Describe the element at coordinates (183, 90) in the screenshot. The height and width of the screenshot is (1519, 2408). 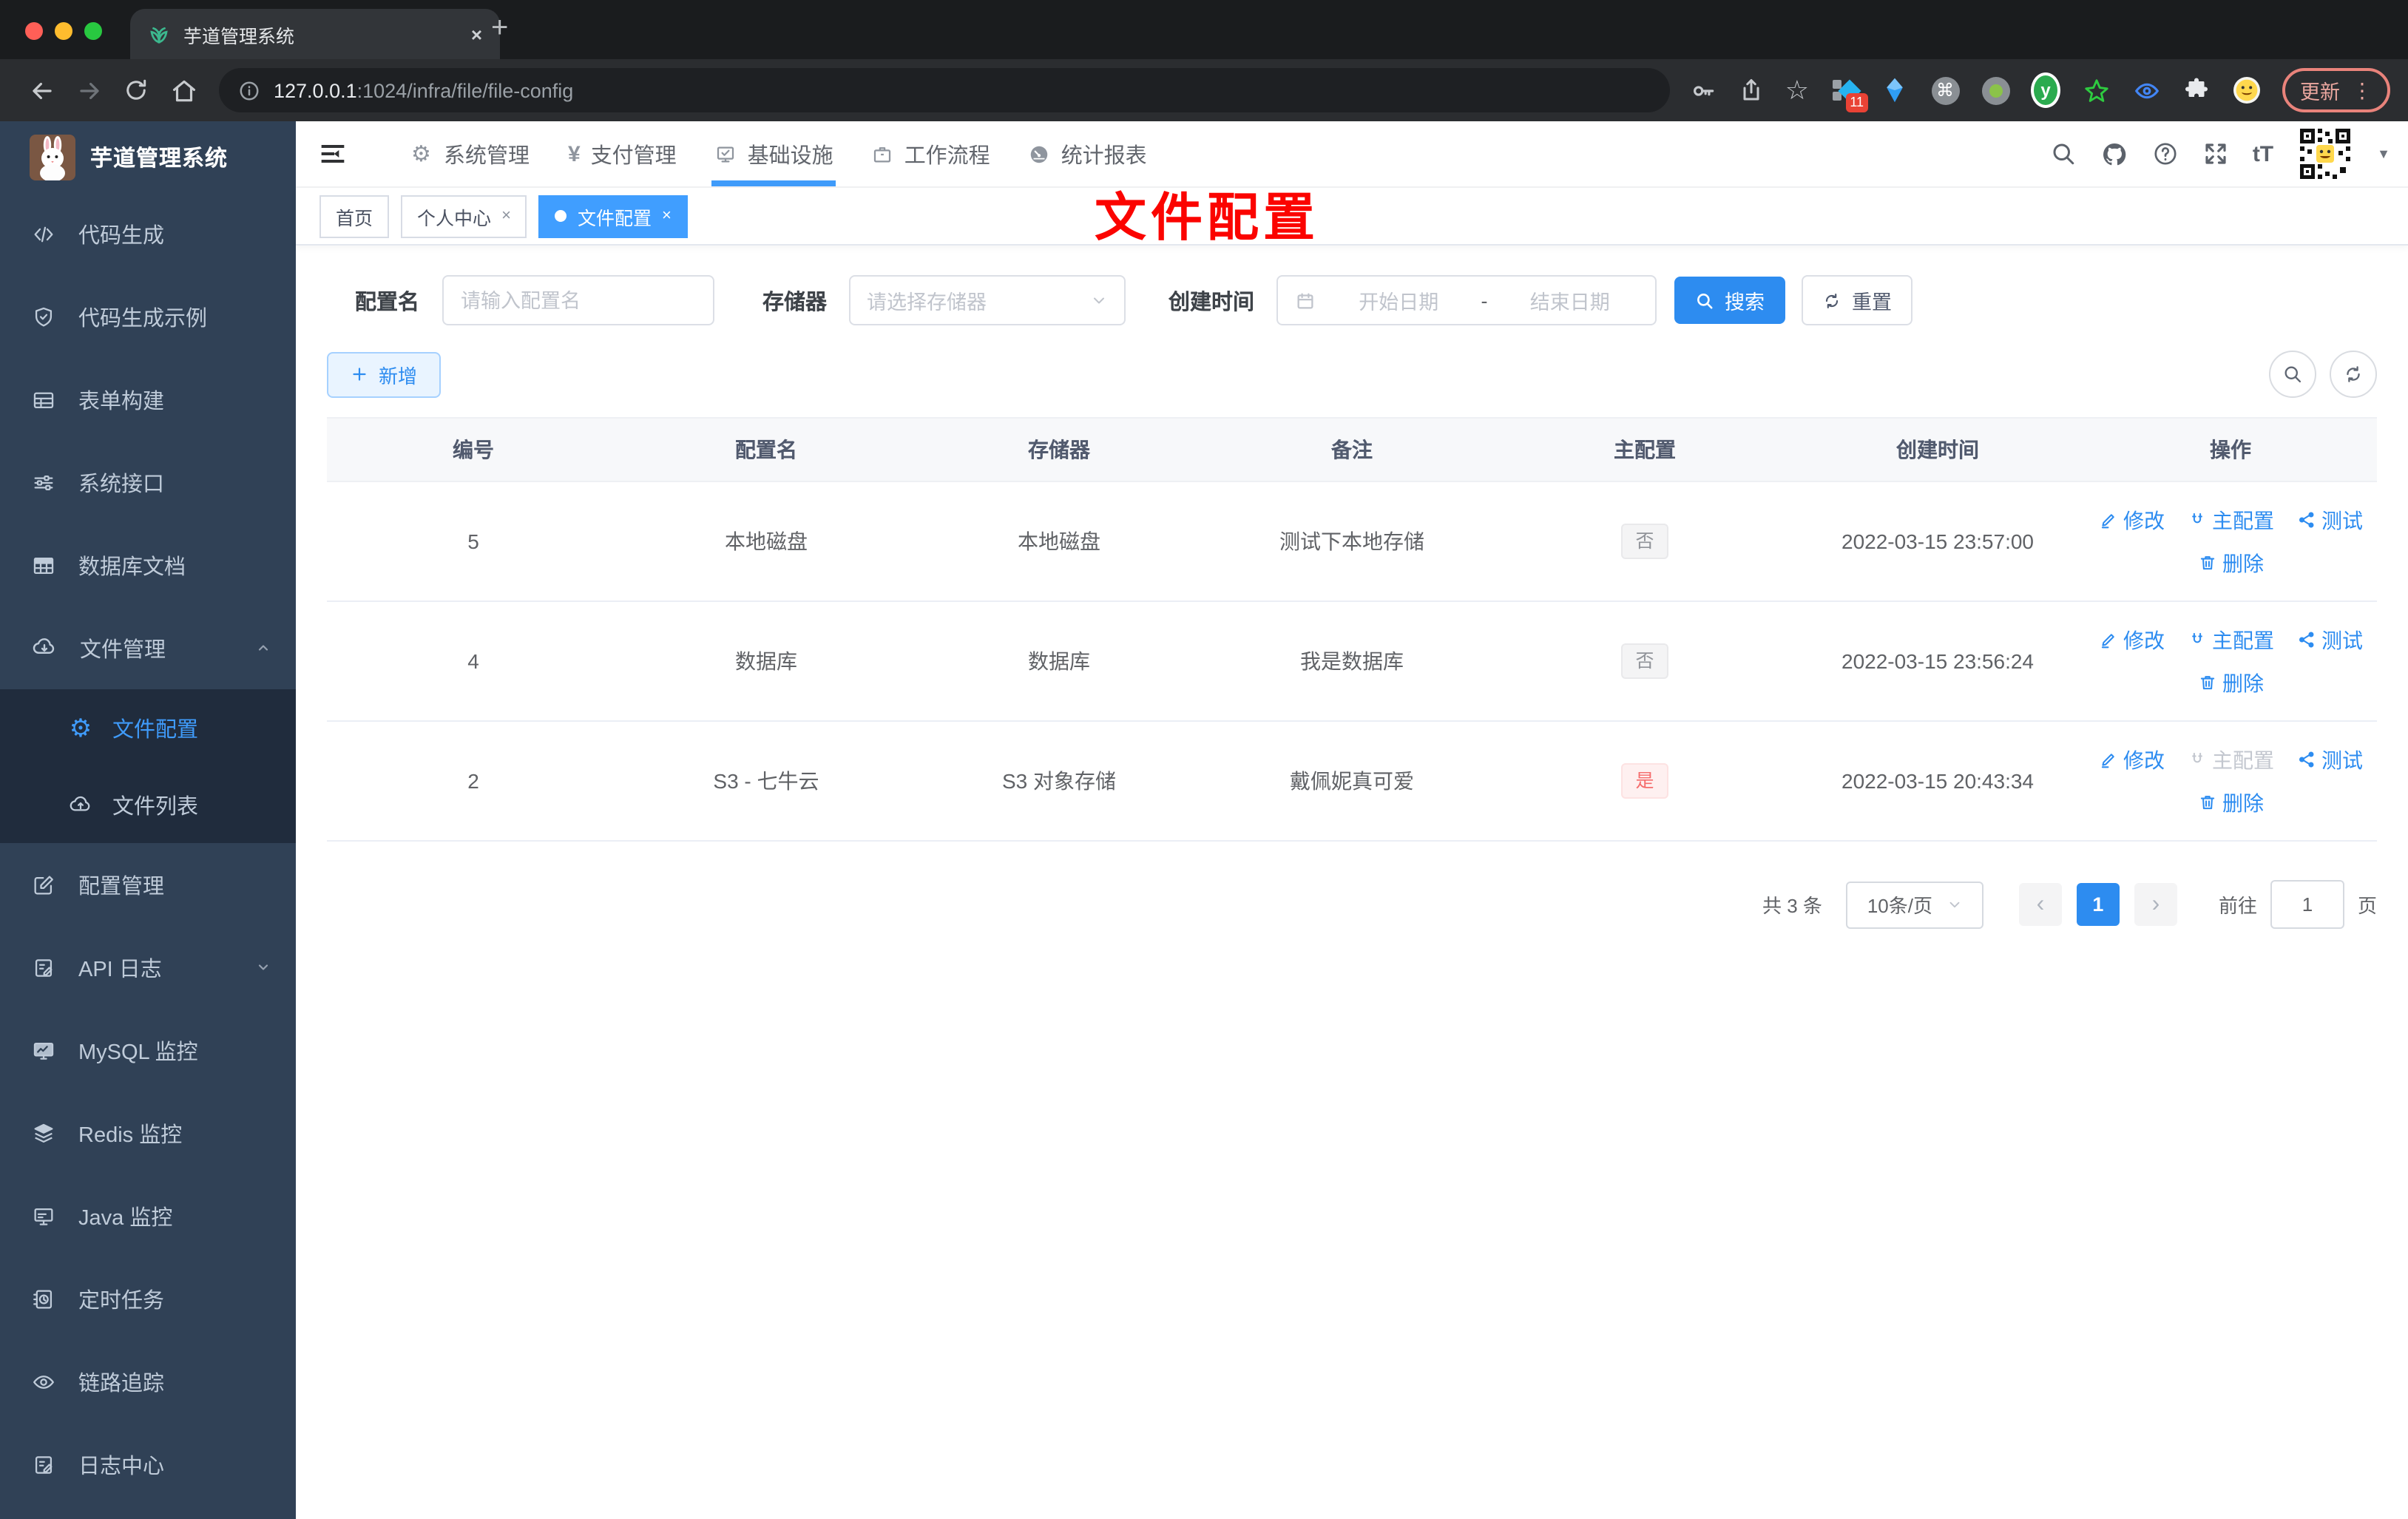
I see `home-icon` at that location.